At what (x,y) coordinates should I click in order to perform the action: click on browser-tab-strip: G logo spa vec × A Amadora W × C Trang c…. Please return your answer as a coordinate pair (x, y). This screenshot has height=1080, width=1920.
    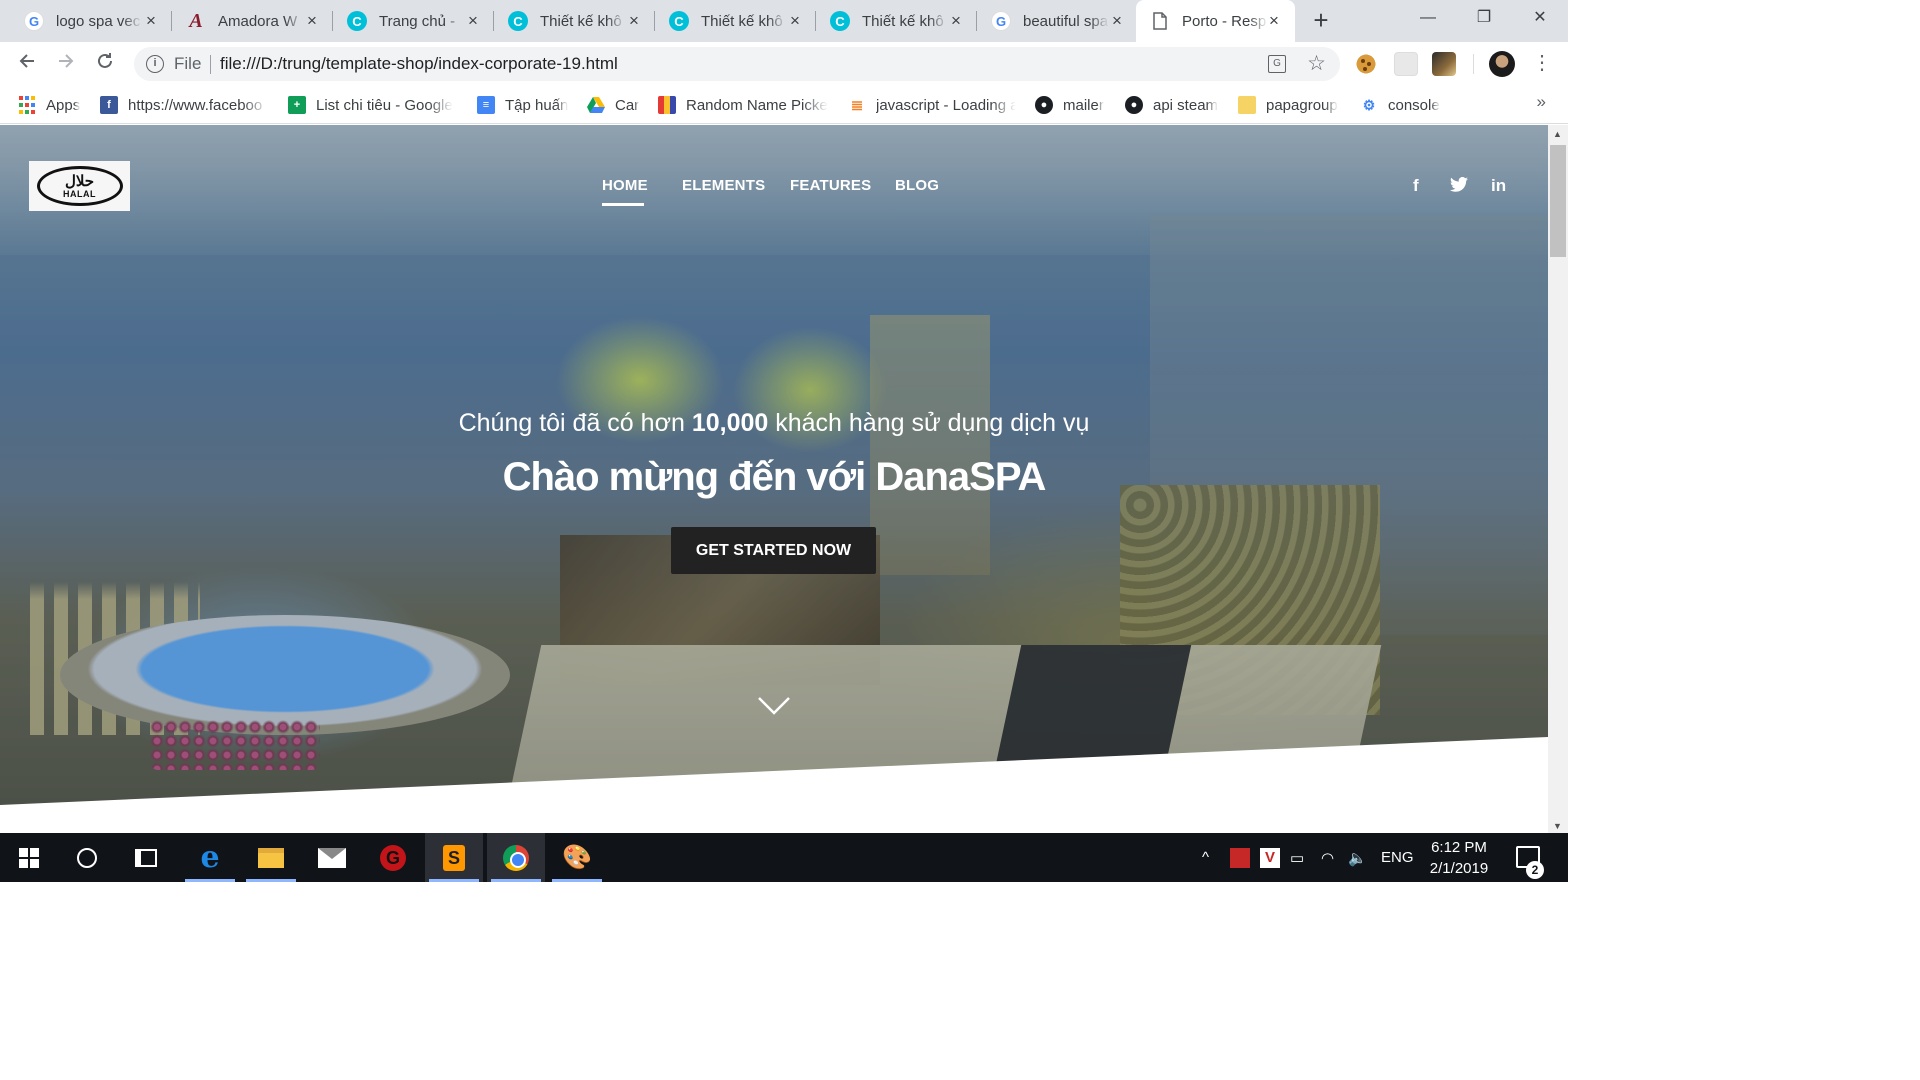
    Looking at the image, I should click on (784, 21).